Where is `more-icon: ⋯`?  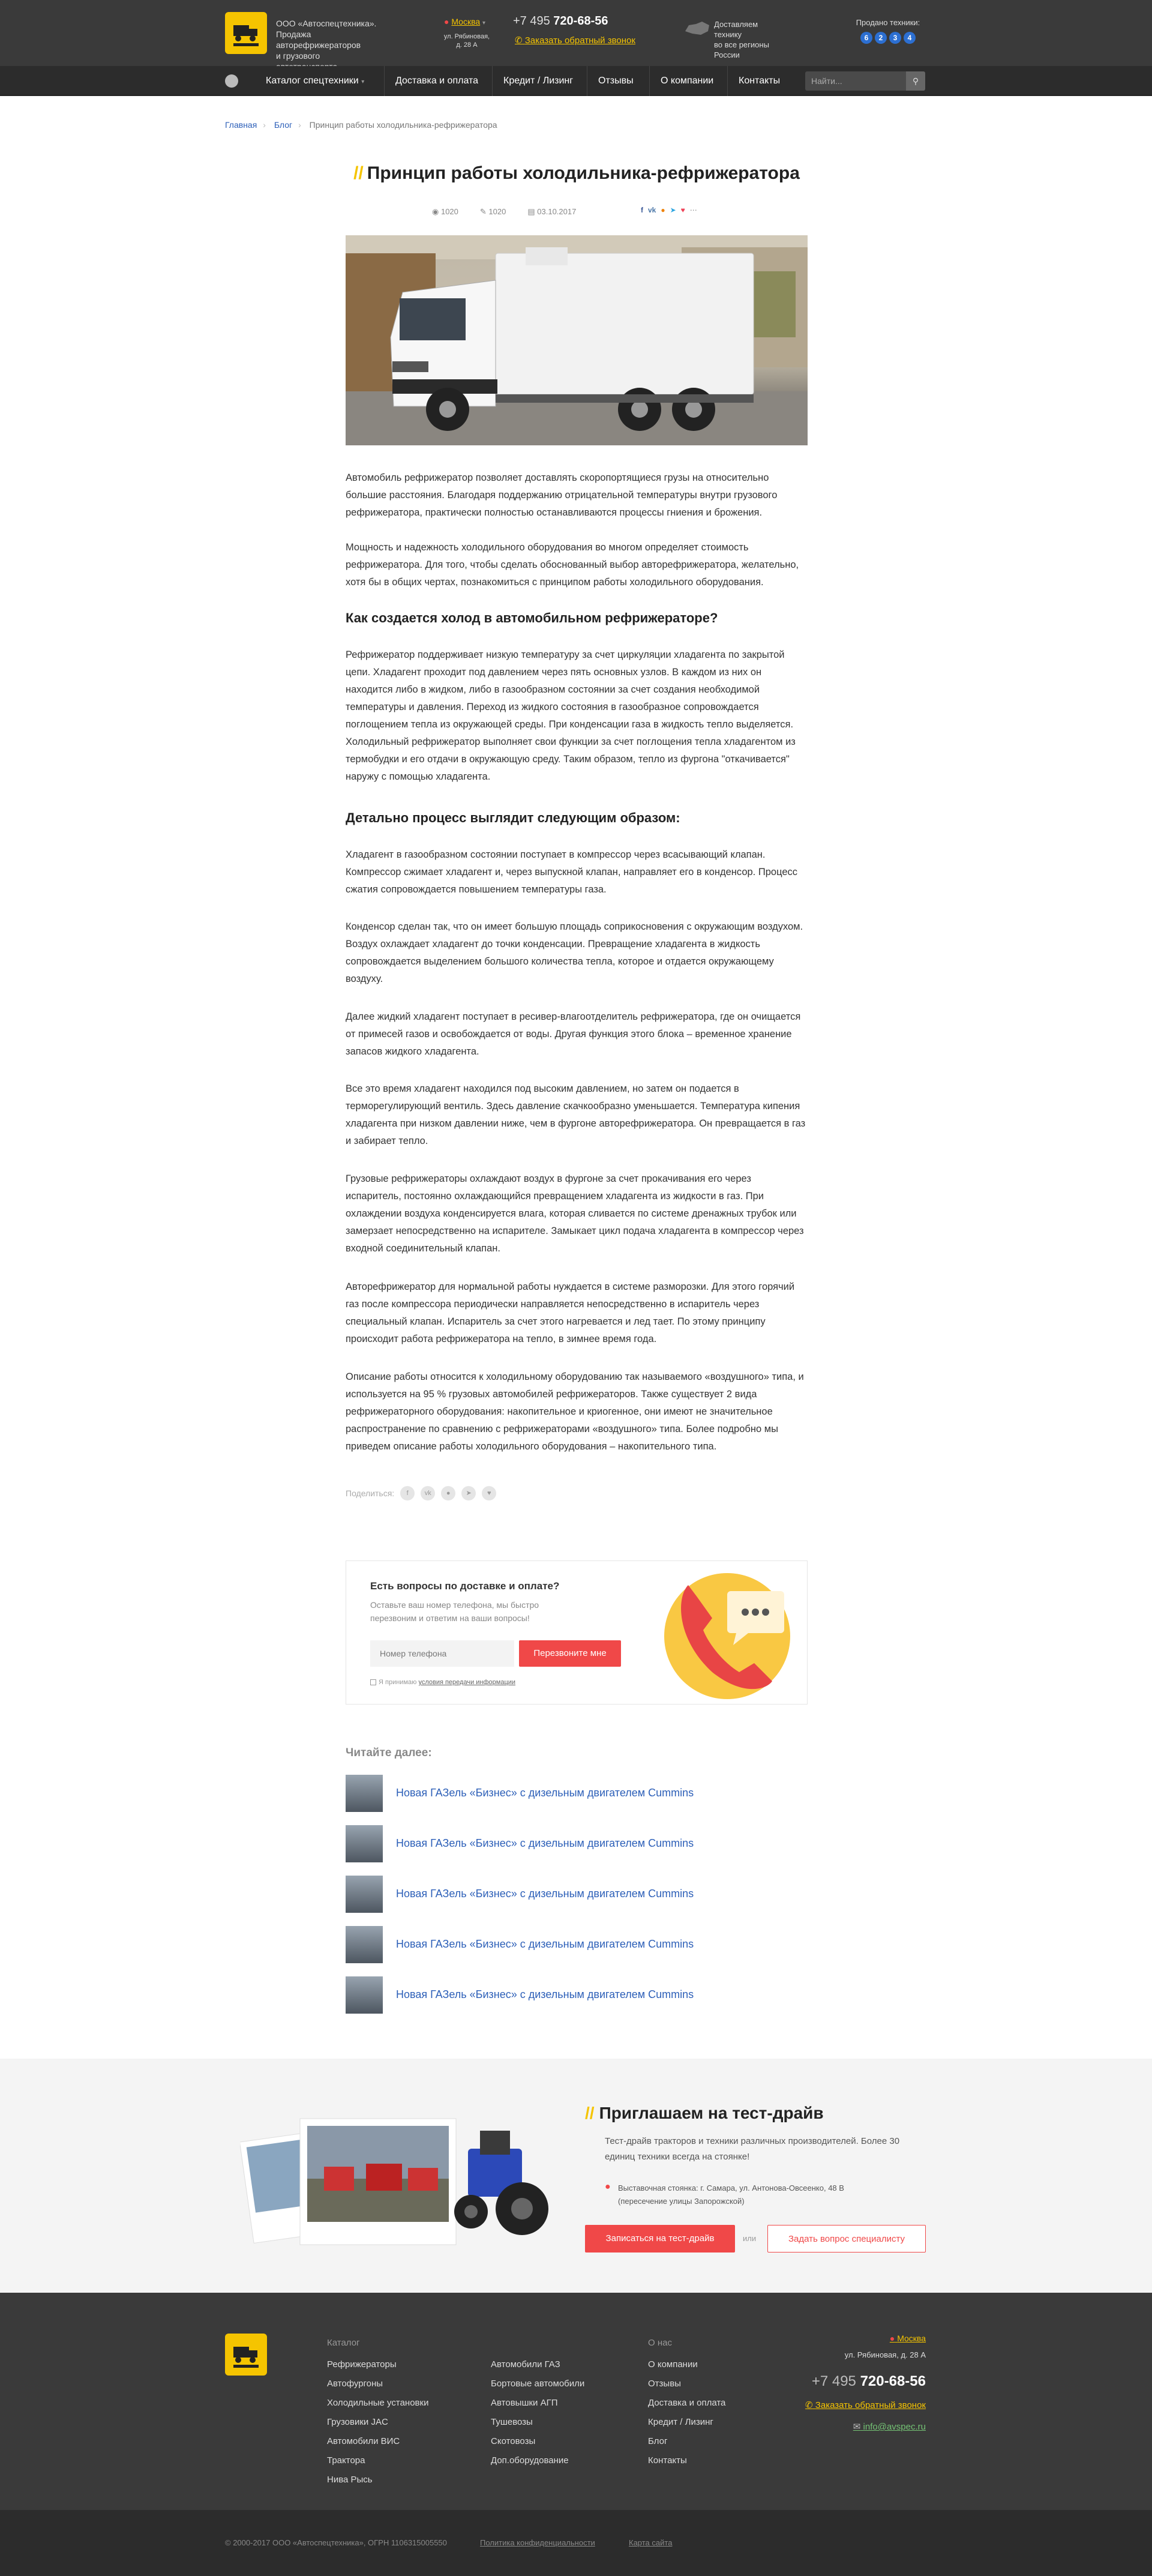
more-icon: ⋯ is located at coordinates (694, 210).